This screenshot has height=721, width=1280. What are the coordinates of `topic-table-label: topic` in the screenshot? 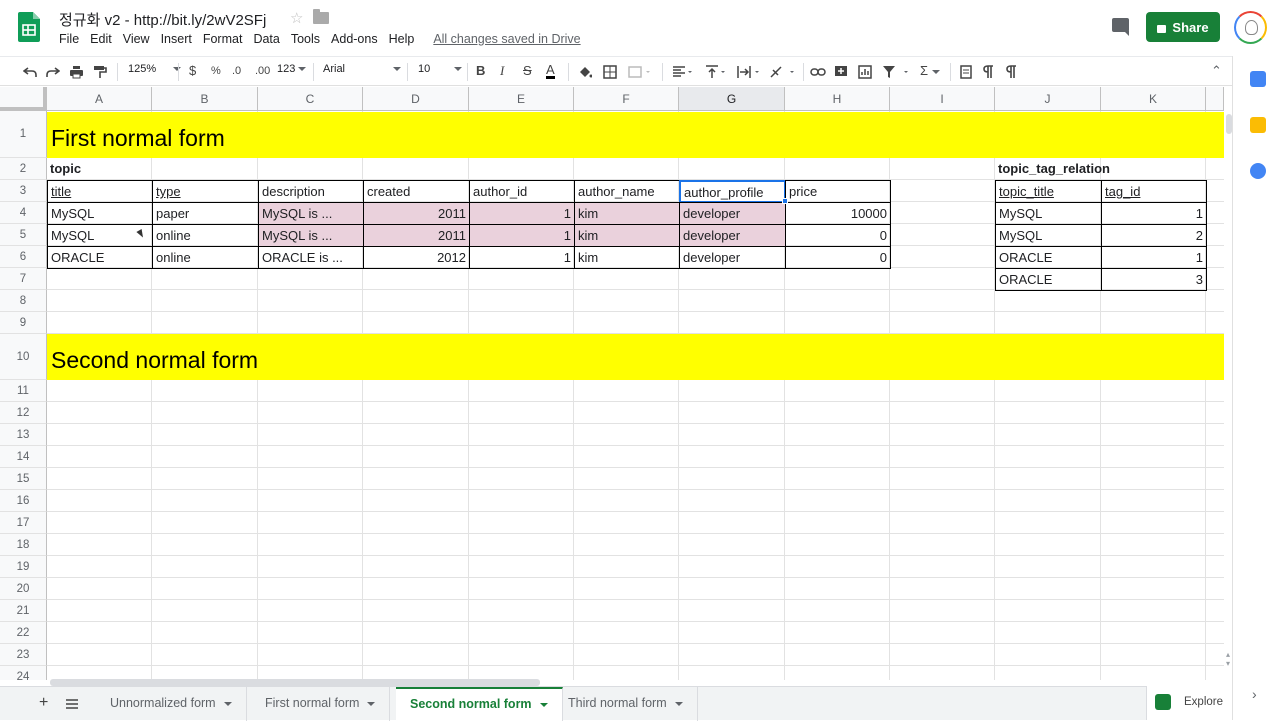 It's located at (100, 169).